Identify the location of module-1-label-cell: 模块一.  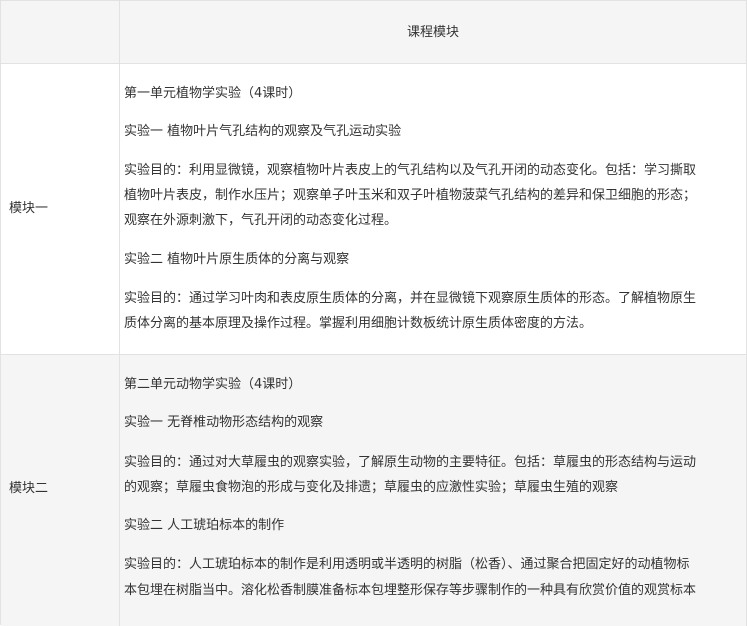
(60, 209).